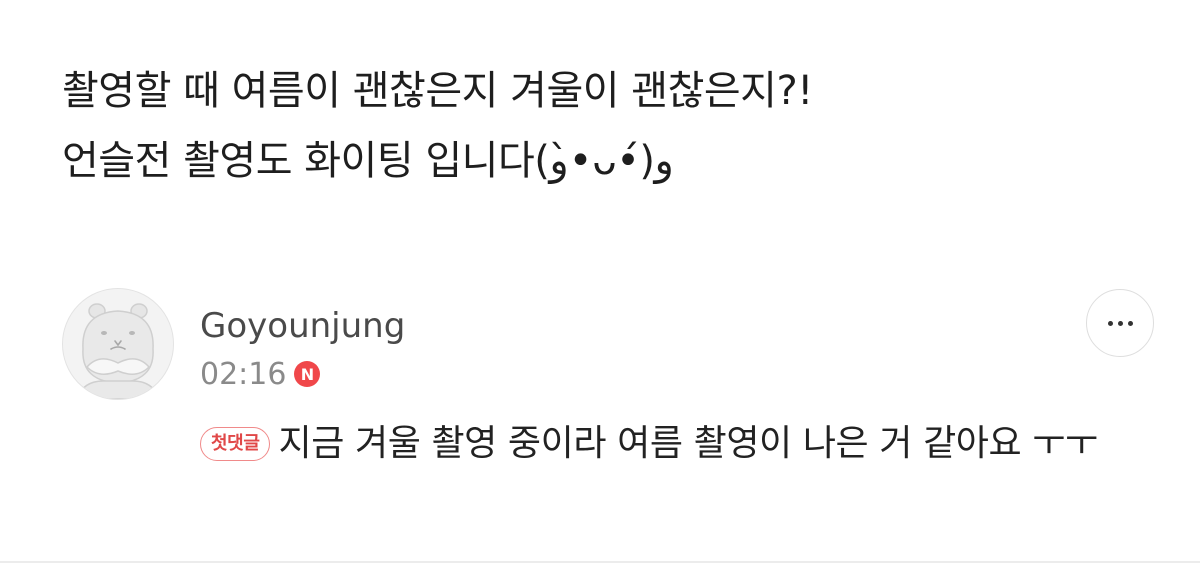 The width and height of the screenshot is (1200, 581). What do you see at coordinates (307, 374) in the screenshot?
I see `new-badge: N` at bounding box center [307, 374].